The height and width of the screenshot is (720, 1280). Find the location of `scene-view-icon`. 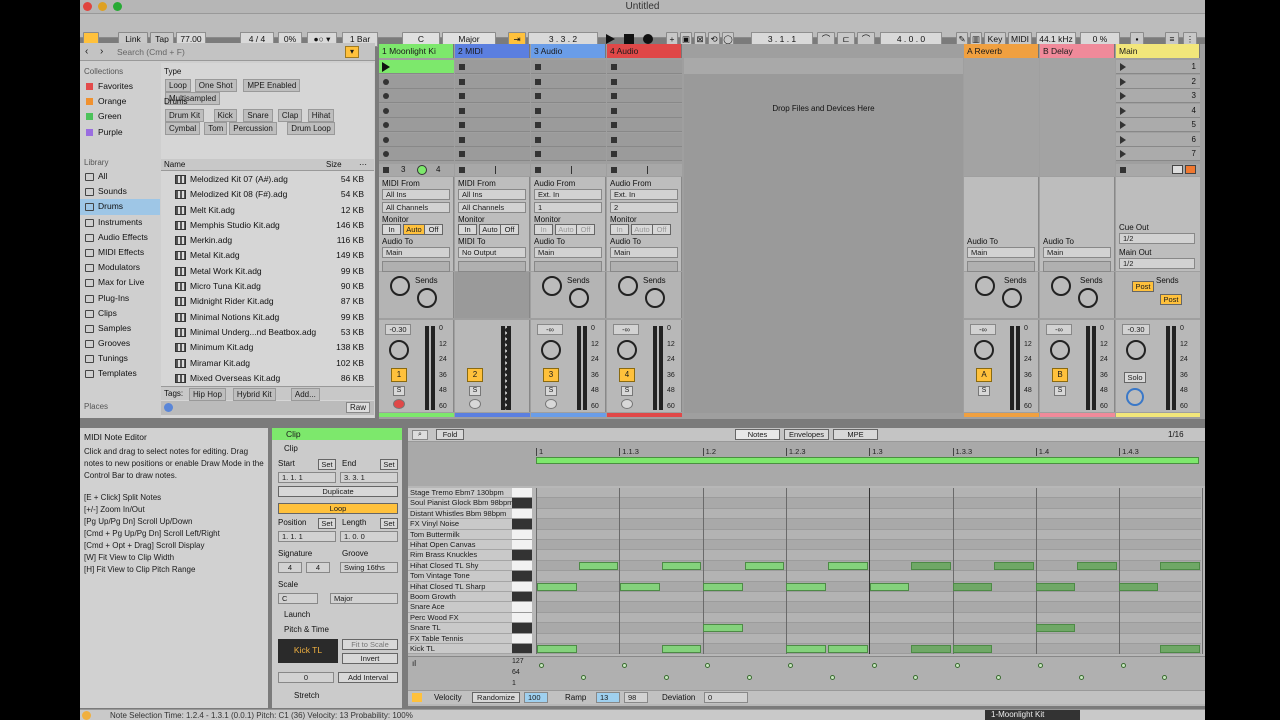

scene-view-icon is located at coordinates (1177, 169).